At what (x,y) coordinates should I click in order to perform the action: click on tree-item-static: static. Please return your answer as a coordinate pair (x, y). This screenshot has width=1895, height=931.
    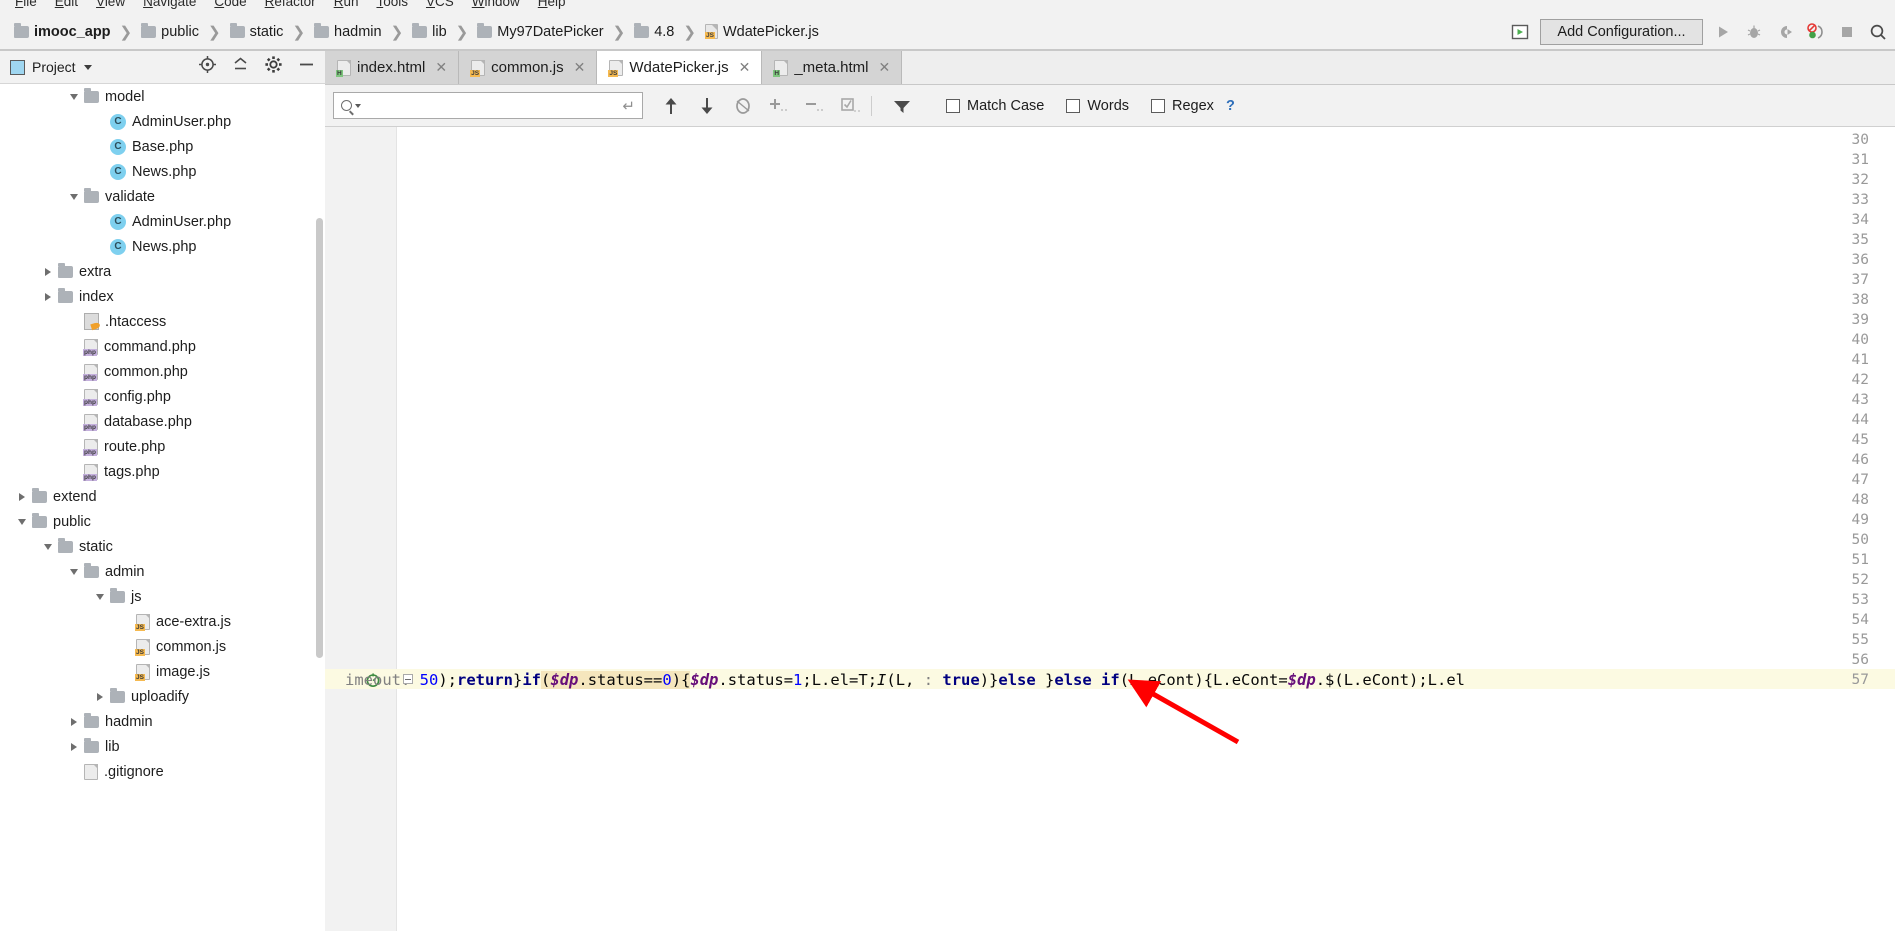
    Looking at the image, I should click on (162, 546).